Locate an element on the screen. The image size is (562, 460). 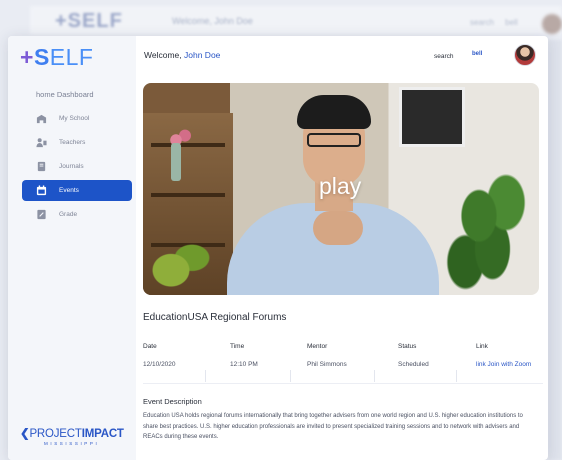
background-panel is located at coordinates (555, 250).